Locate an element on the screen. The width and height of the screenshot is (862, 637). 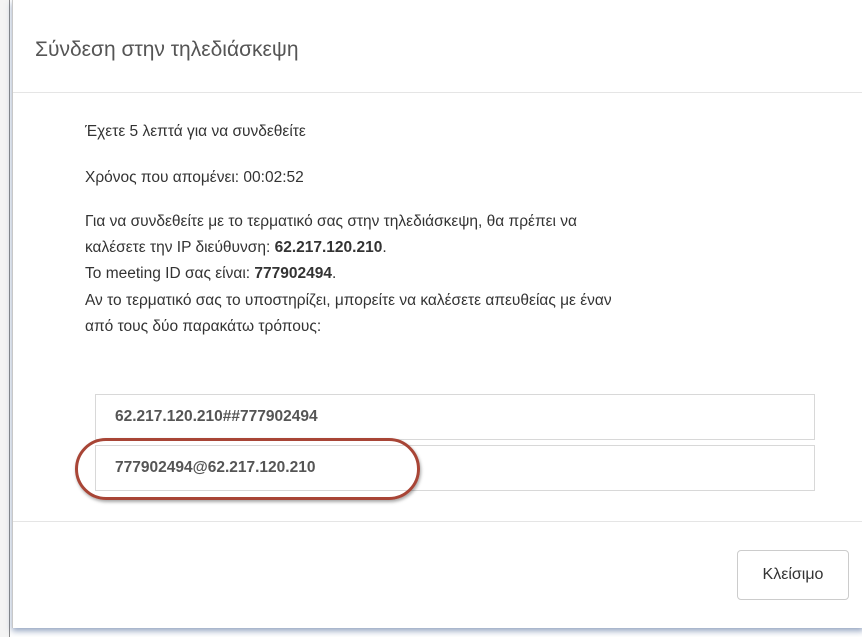
ip-address-value: 62.217.120.210 is located at coordinates (328, 247).